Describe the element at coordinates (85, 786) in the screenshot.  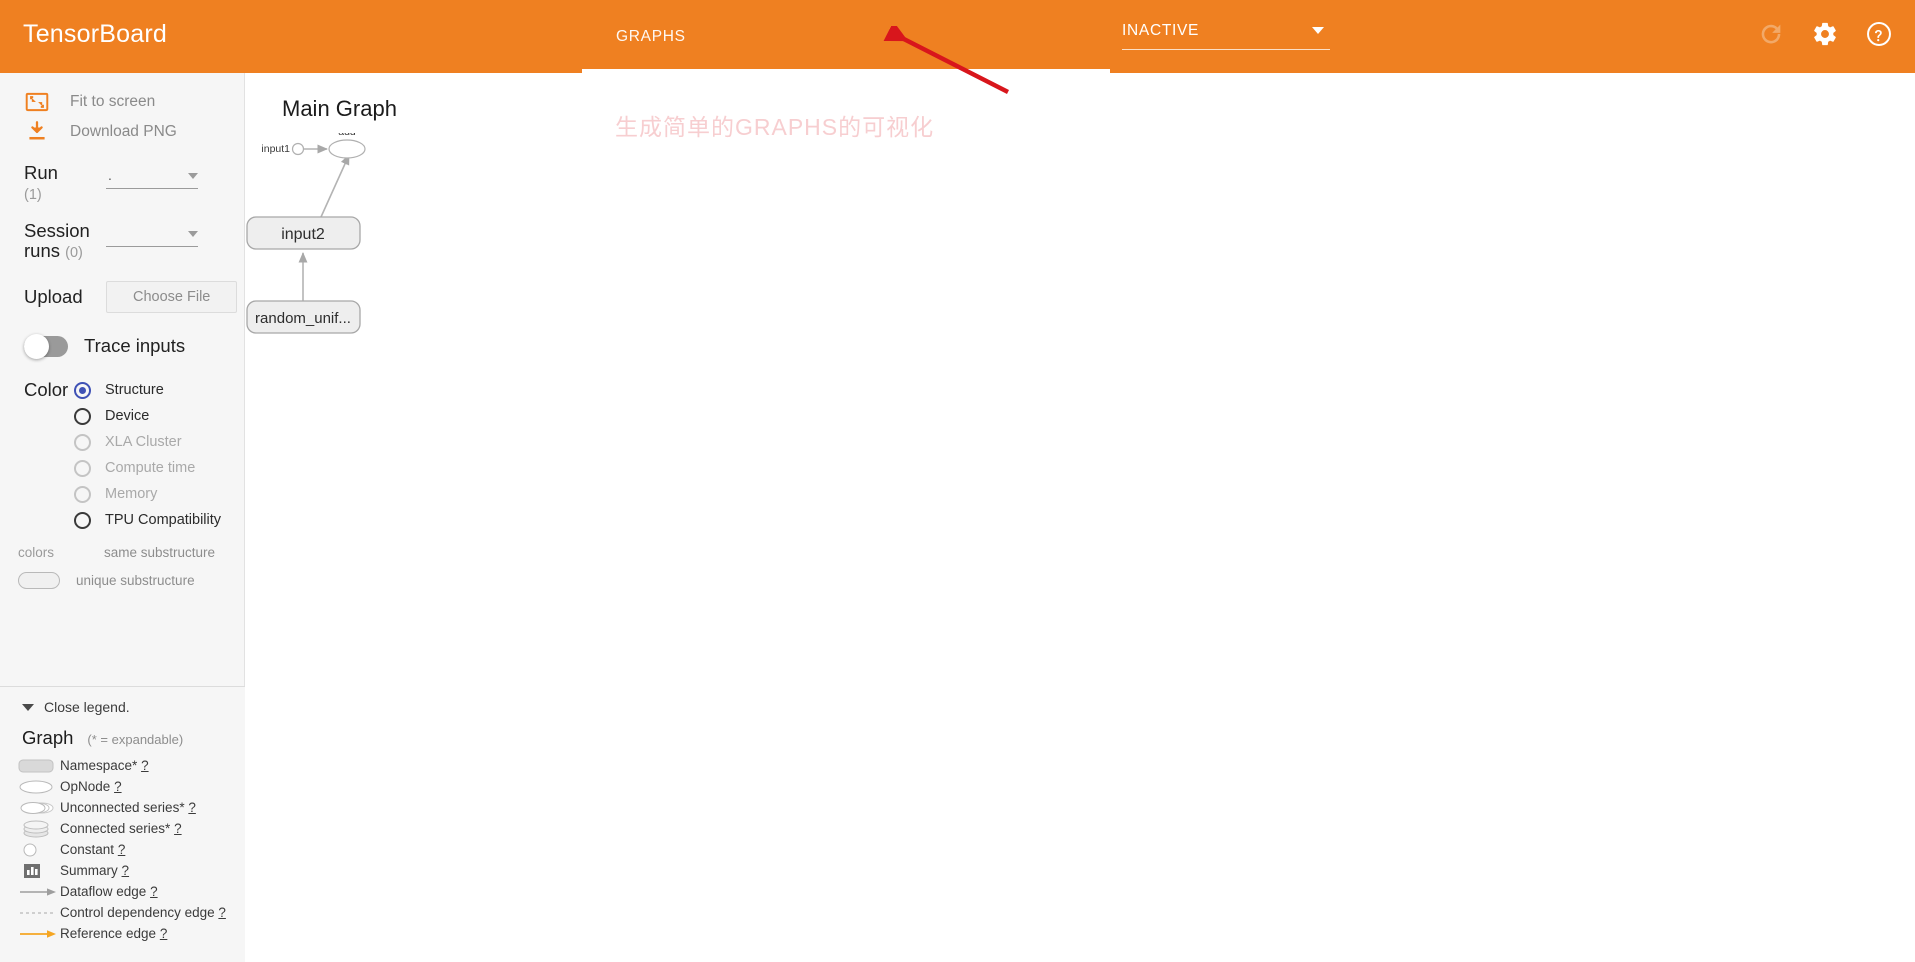
I see `legend-label-text: OpNode` at that location.